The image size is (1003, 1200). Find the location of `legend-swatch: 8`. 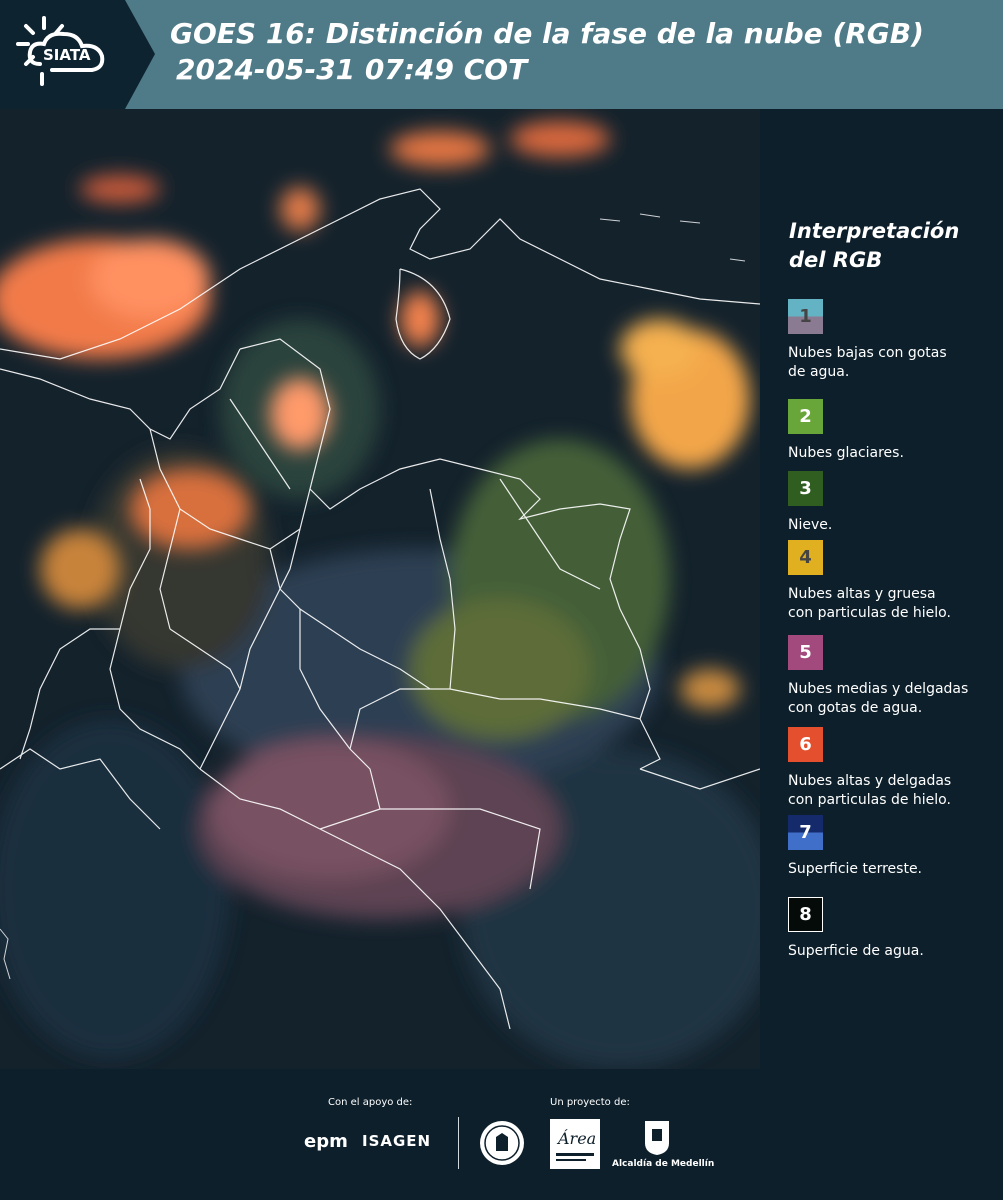

legend-swatch: 8 is located at coordinates (805, 914).